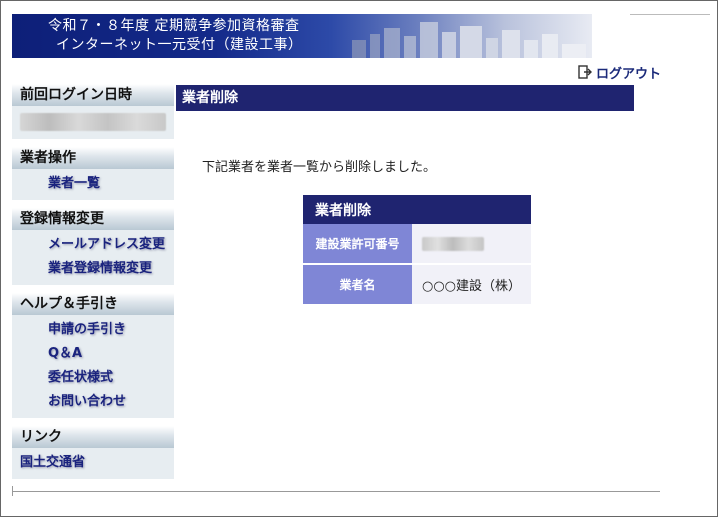 The image size is (720, 519). Describe the element at coordinates (93, 269) in the screenshot. I see `sidebar-item-vendor-info-change: 業者登録情報変更` at that location.